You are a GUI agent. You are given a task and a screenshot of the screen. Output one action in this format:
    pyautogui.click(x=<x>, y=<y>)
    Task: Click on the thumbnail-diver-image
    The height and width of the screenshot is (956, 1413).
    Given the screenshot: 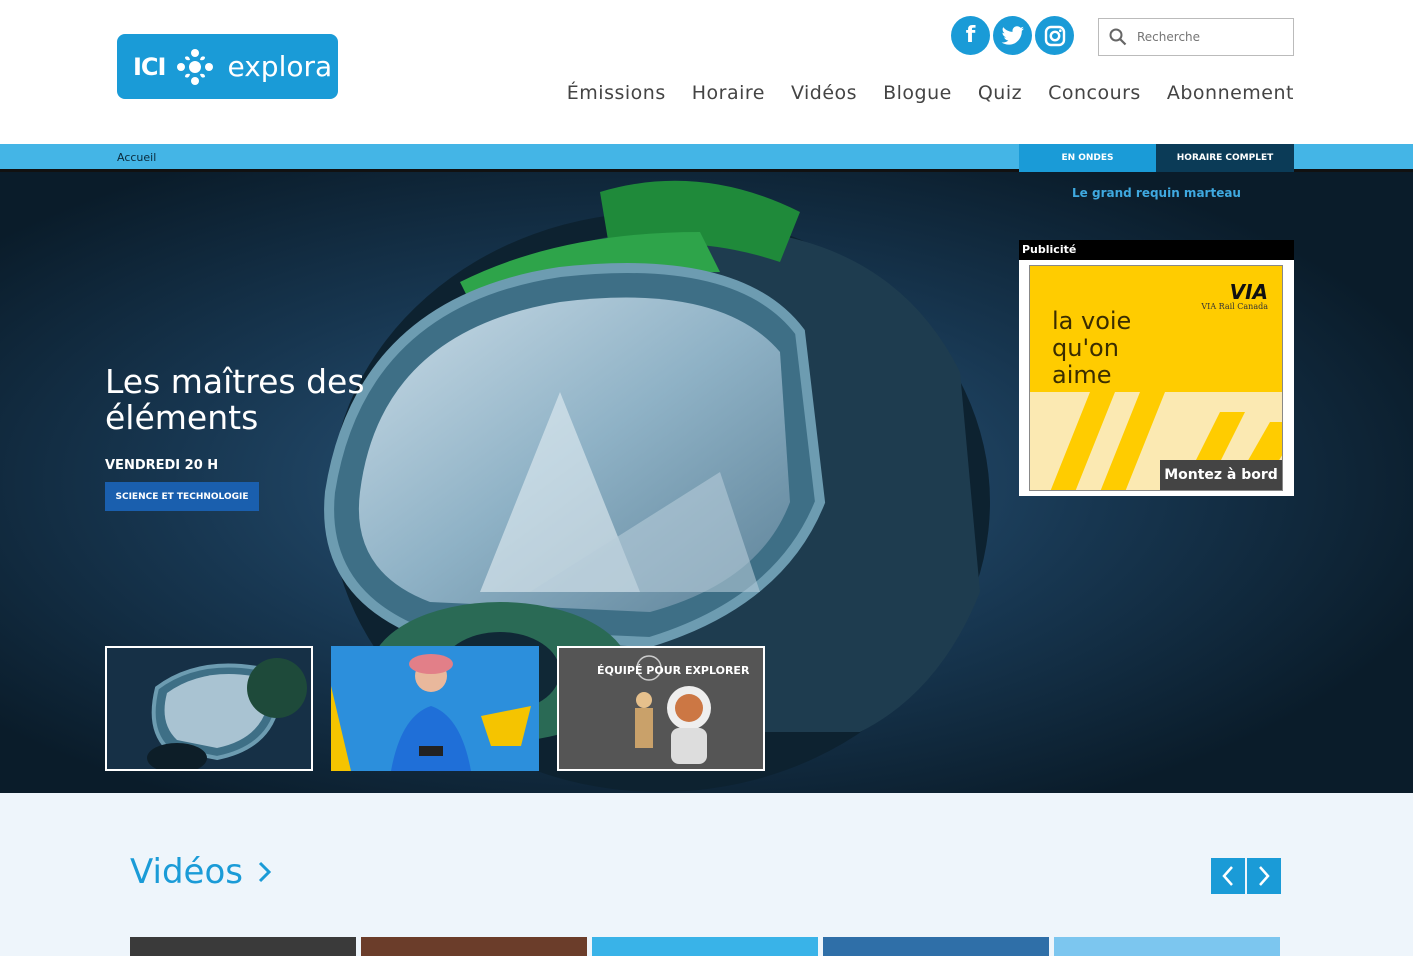 What is the action you would take?
    pyautogui.click(x=209, y=708)
    